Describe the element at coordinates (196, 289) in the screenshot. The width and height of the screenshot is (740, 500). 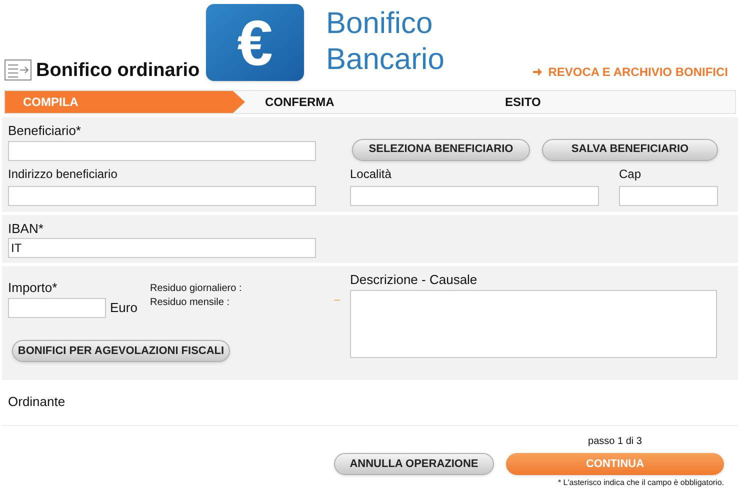
I see `daily-residual-label: Residuo giornaliero :` at that location.